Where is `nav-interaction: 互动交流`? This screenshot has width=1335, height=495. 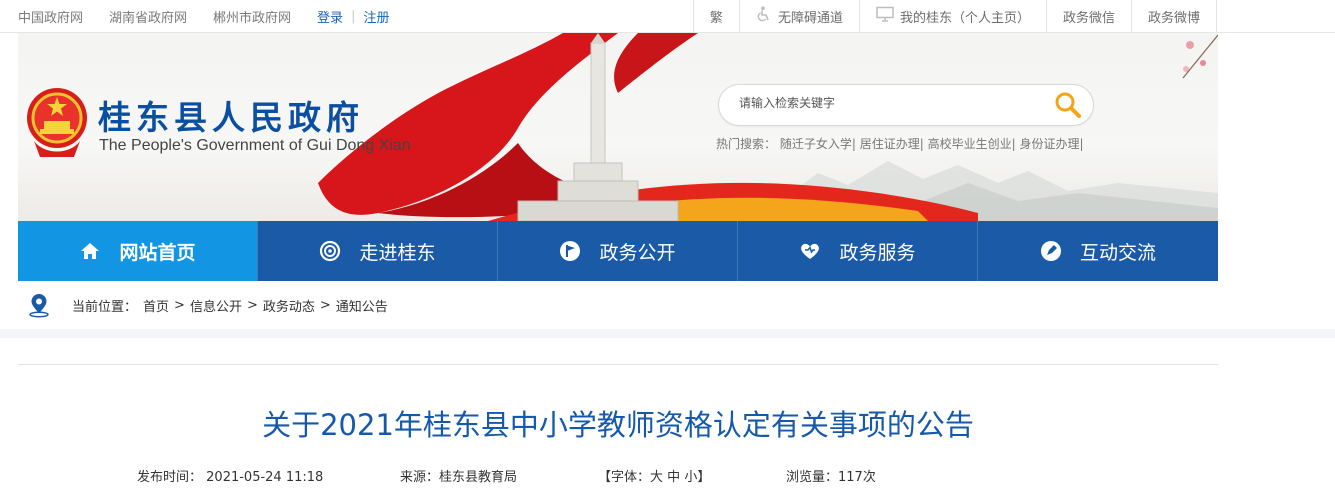
nav-interaction: 互动交流 is located at coordinates (1098, 251).